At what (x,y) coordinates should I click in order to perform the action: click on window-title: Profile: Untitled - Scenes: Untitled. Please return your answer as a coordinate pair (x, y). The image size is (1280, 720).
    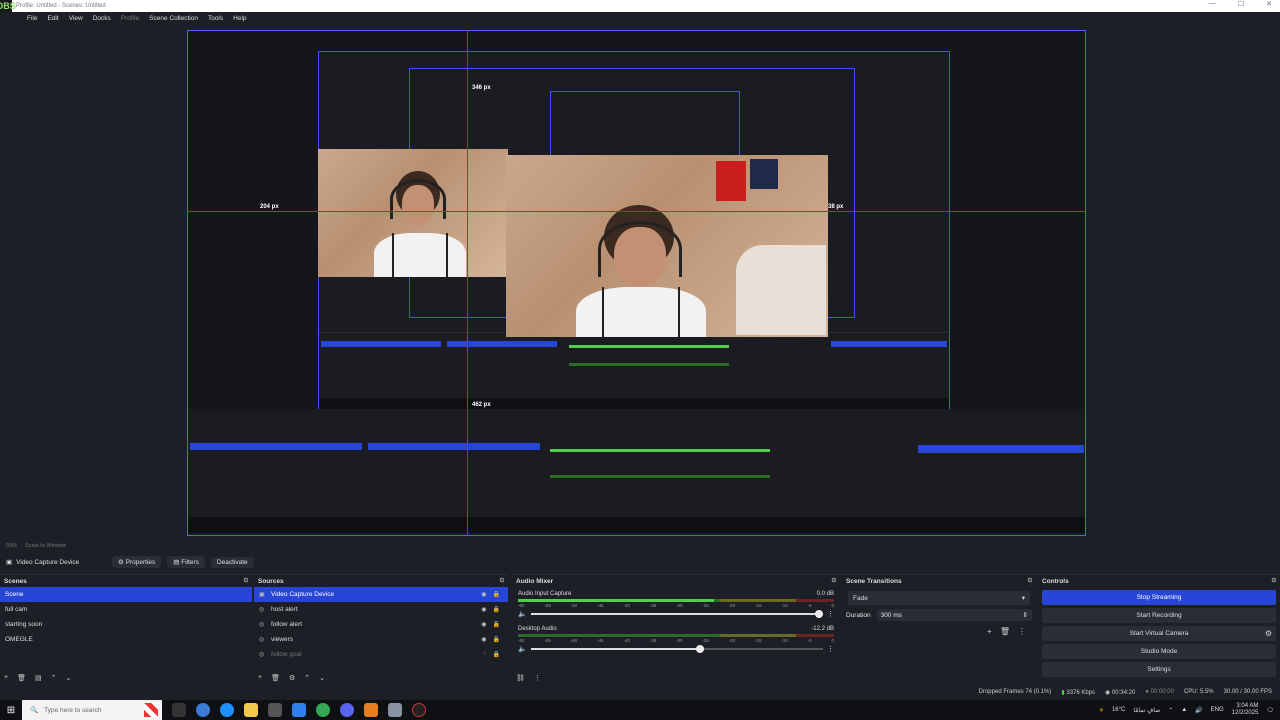
    Looking at the image, I should click on (61, 6).